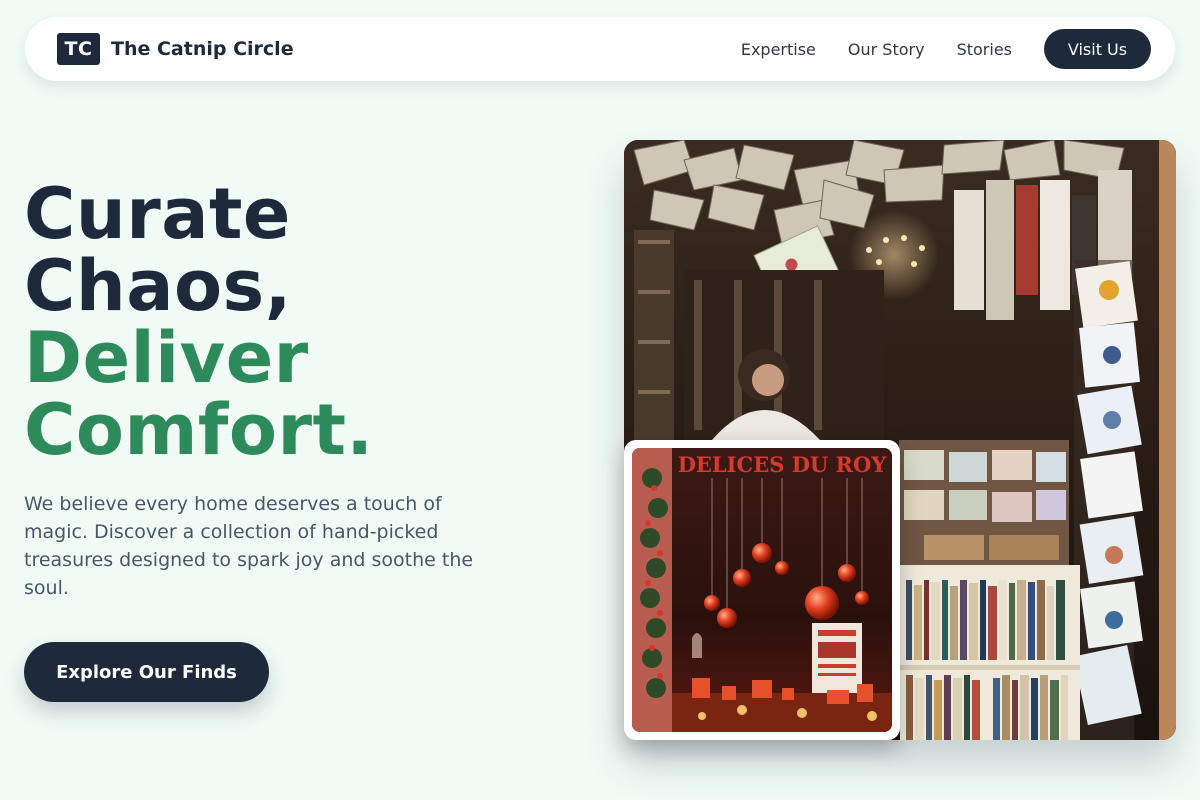 The width and height of the screenshot is (1200, 800). I want to click on visit-us-button: Visit Us, so click(1097, 49).